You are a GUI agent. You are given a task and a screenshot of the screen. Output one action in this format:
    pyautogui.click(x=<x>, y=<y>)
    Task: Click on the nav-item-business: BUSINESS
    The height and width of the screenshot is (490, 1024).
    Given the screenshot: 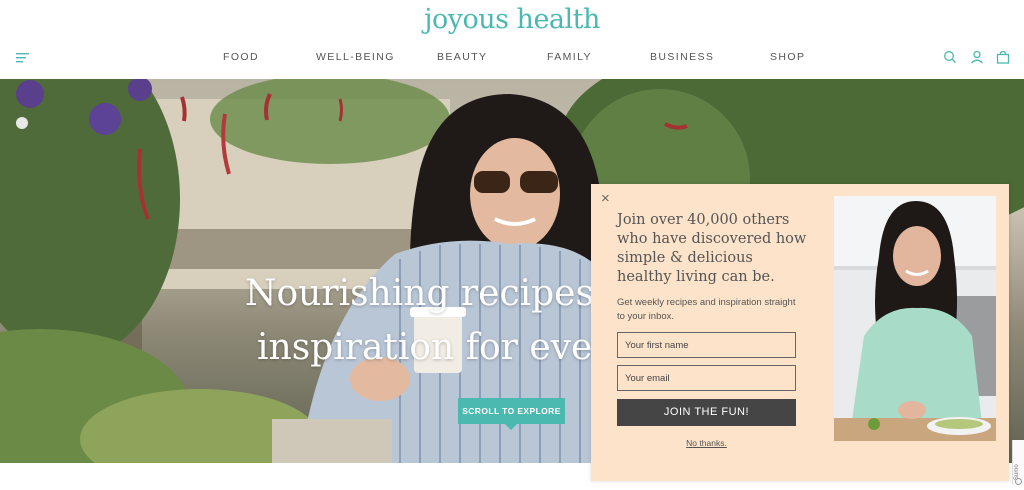 What is the action you would take?
    pyautogui.click(x=682, y=57)
    